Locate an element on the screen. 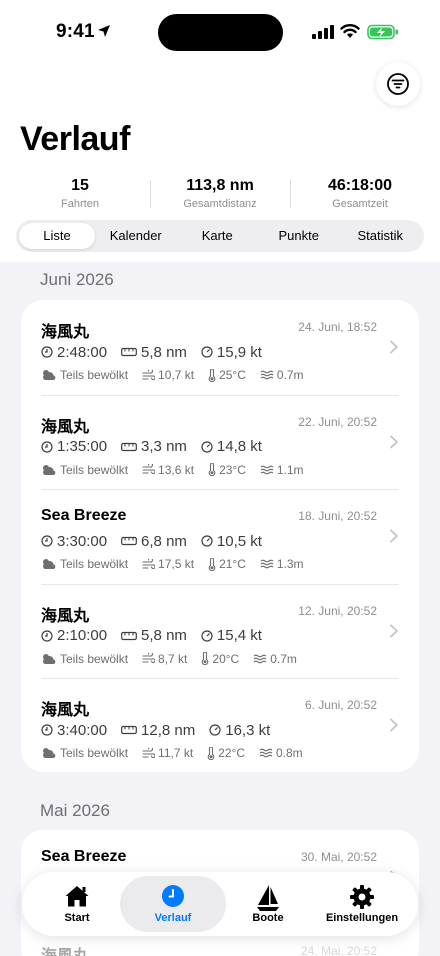 This screenshot has width=440, height=956. trip-distance: 6,8 nm is located at coordinates (154, 541).